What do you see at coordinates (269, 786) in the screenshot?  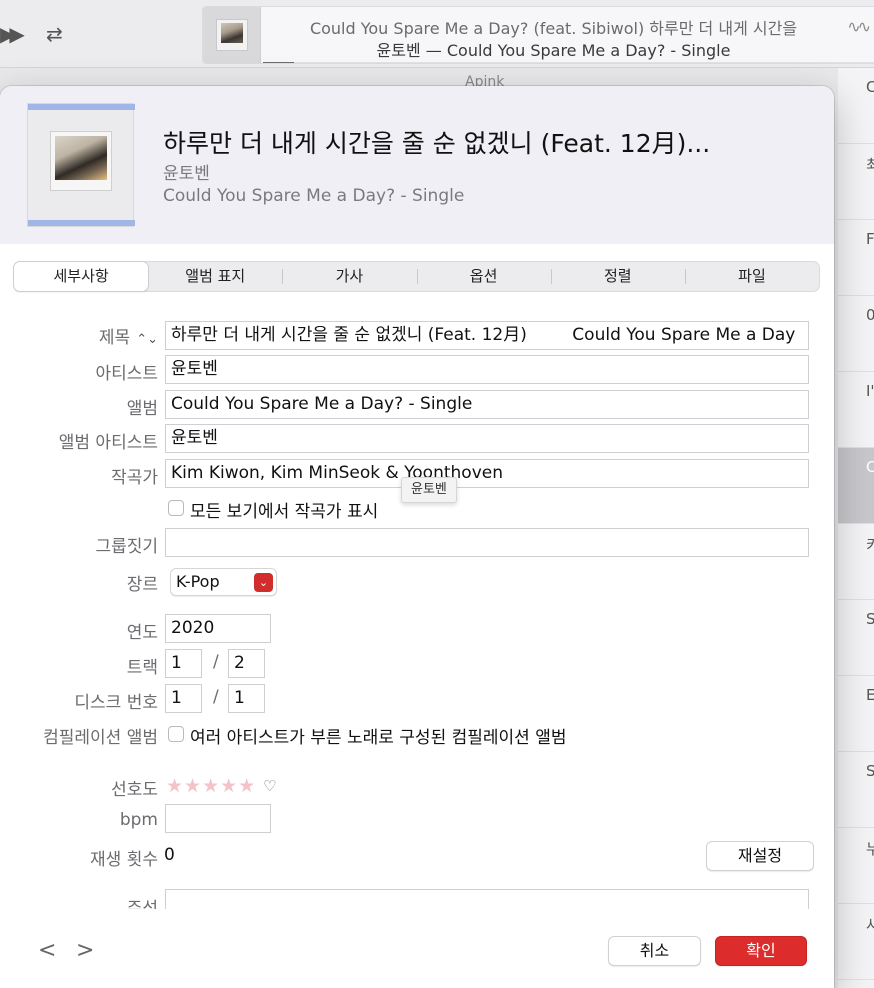 I see `love-heart-icon: ♡` at bounding box center [269, 786].